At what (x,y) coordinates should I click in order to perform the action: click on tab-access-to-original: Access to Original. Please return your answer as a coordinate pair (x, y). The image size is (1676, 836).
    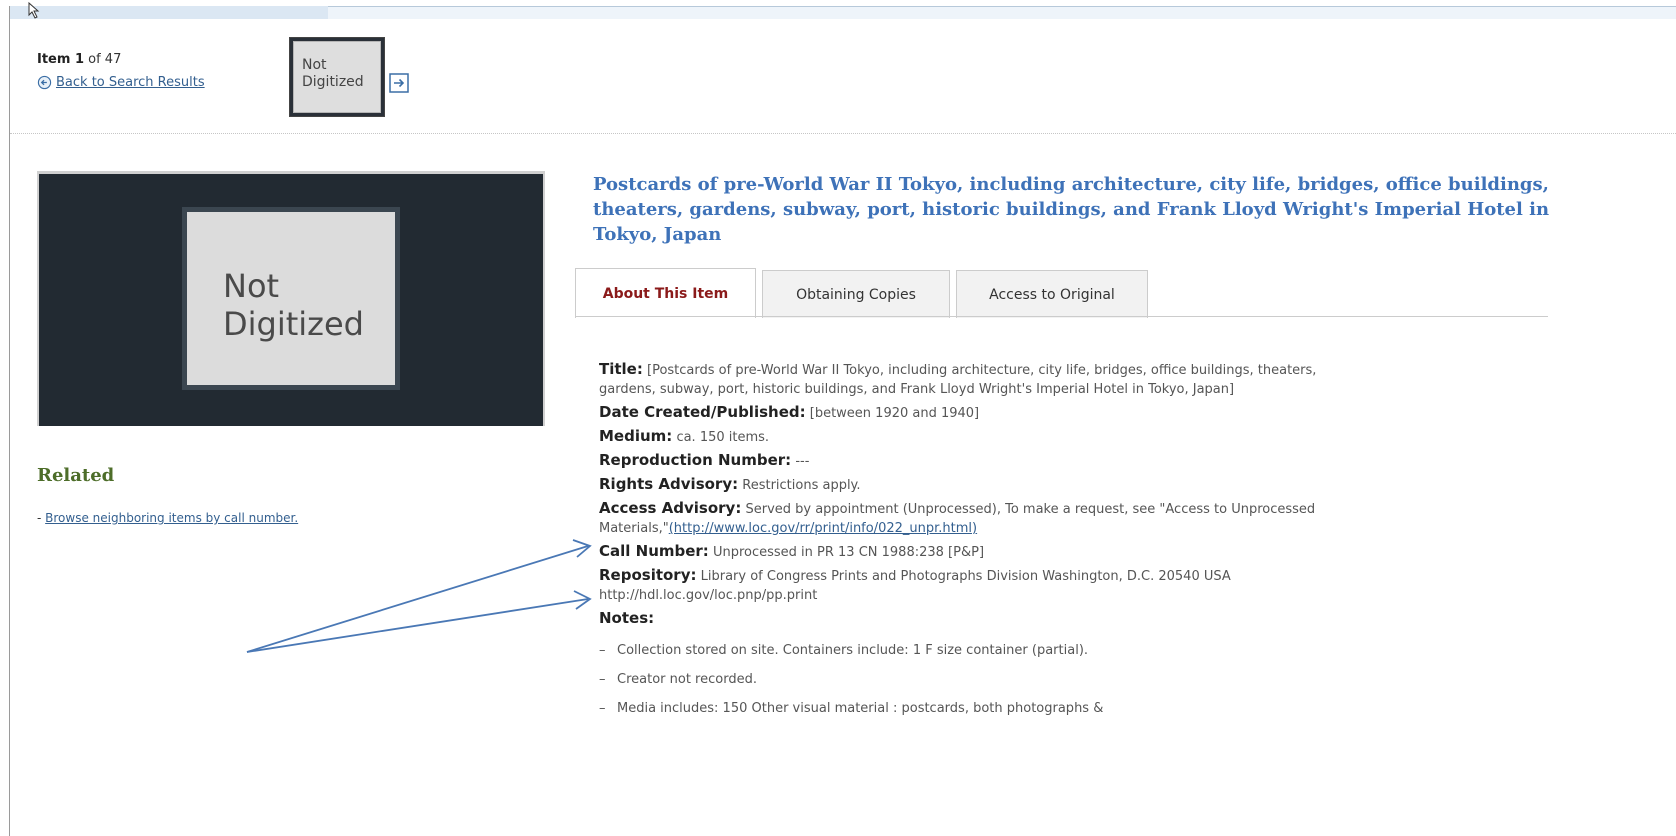
    Looking at the image, I should click on (1052, 294).